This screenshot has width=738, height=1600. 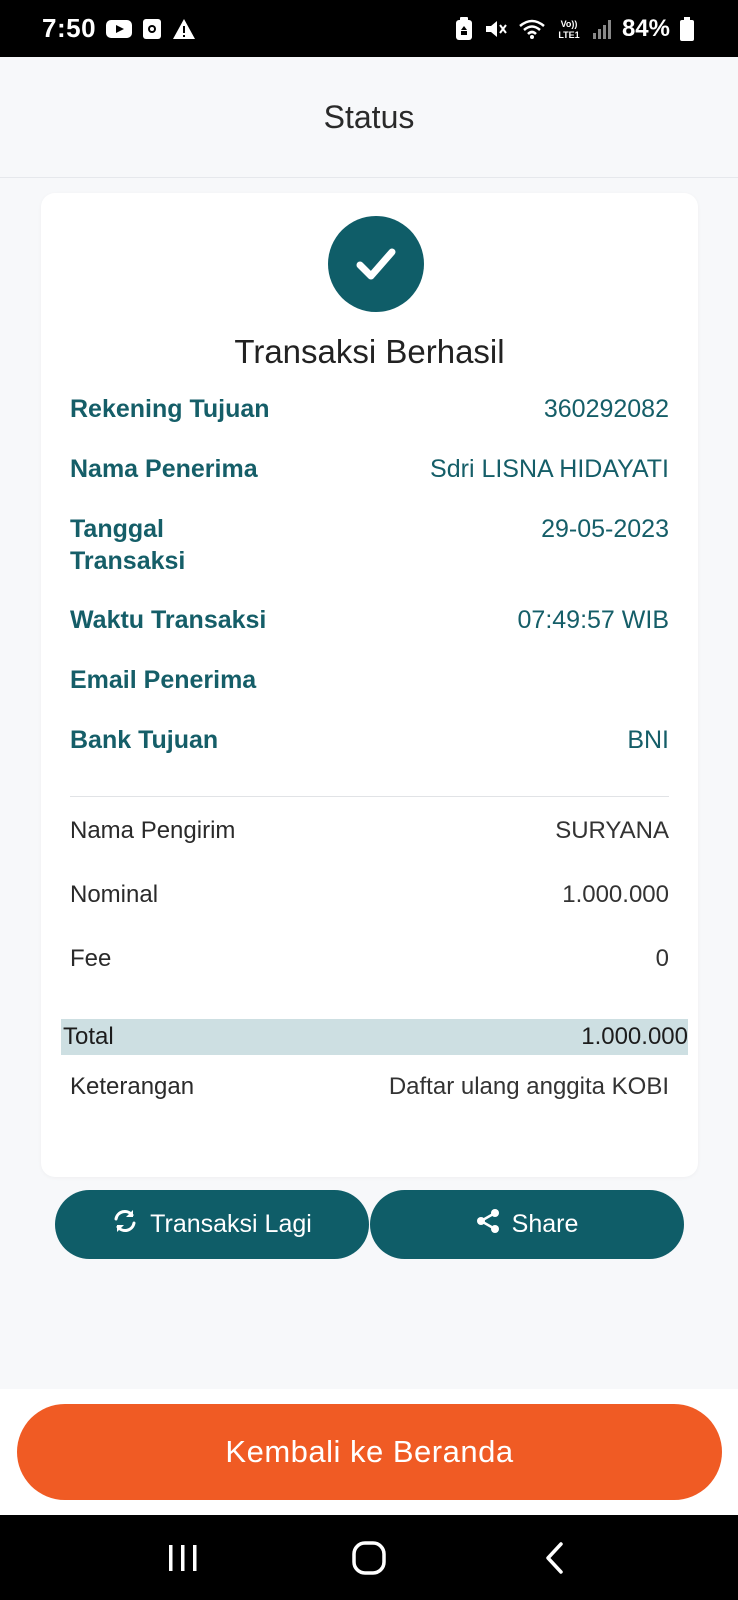 I want to click on status-bar-left: 7:50, so click(x=119, y=28).